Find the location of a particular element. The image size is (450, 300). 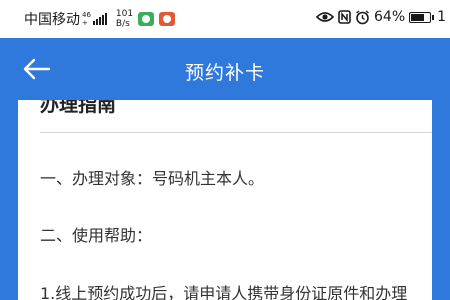

divider is located at coordinates (236, 132).